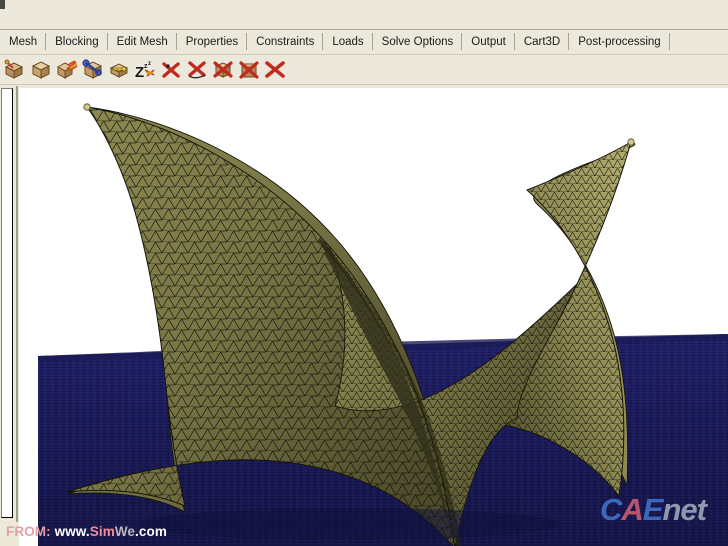 This screenshot has width=728, height=546. What do you see at coordinates (87, 107) in the screenshot?
I see `mast-tip-left` at bounding box center [87, 107].